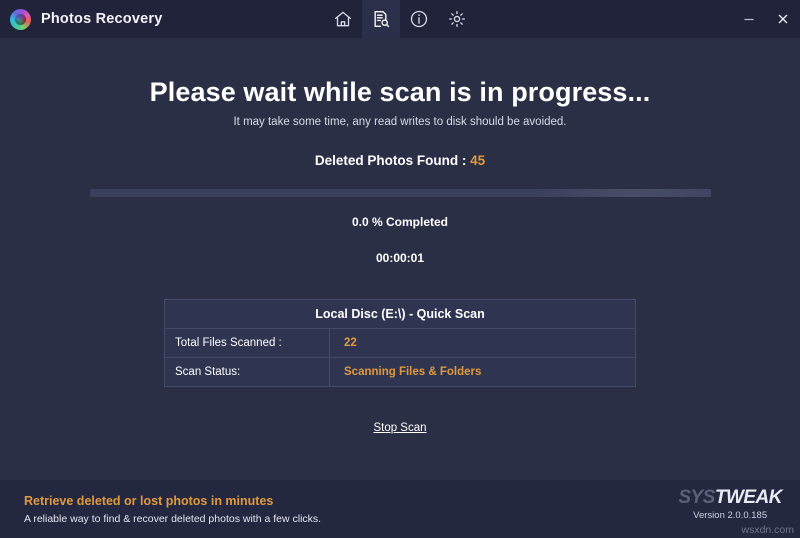 This screenshot has width=800, height=538. I want to click on brand-sys: SYS, so click(696, 497).